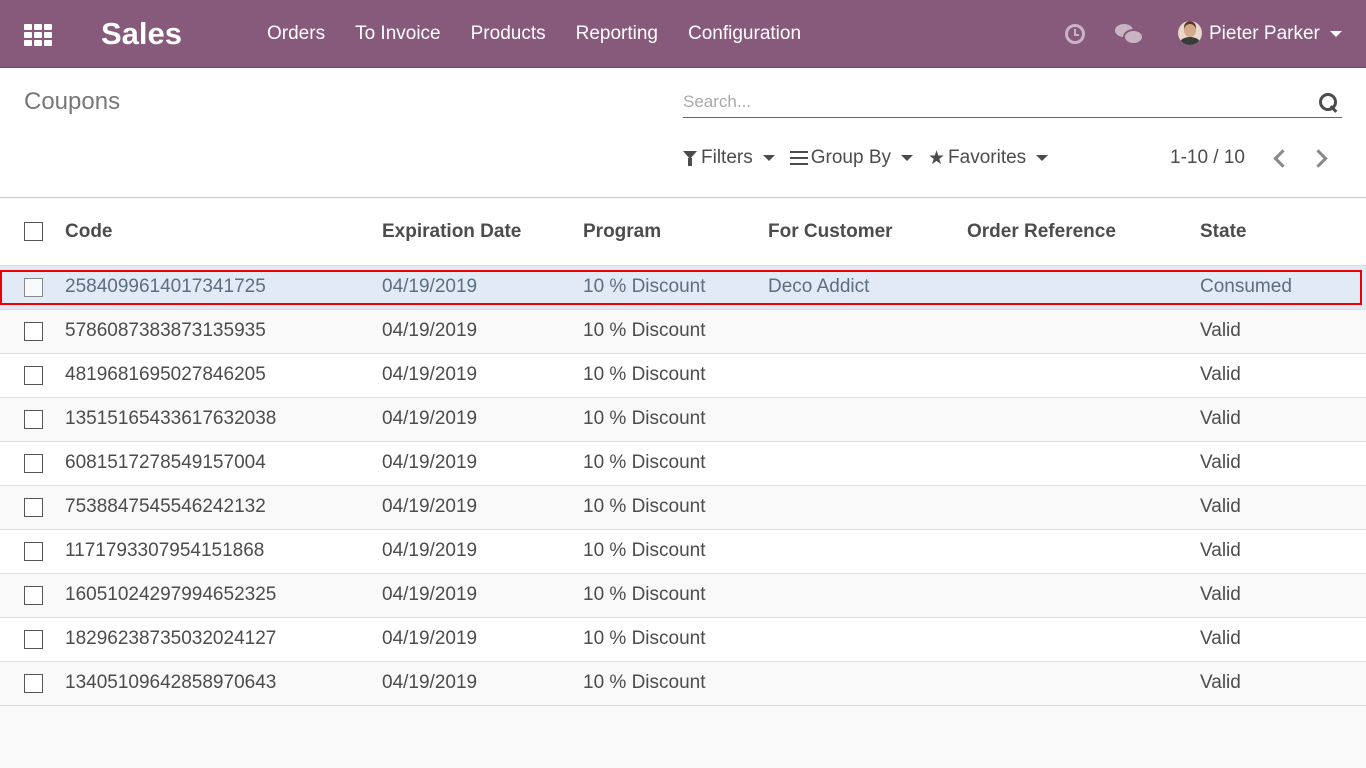 The image size is (1366, 768). I want to click on cell-code: 13515165433617632038, so click(223, 419).